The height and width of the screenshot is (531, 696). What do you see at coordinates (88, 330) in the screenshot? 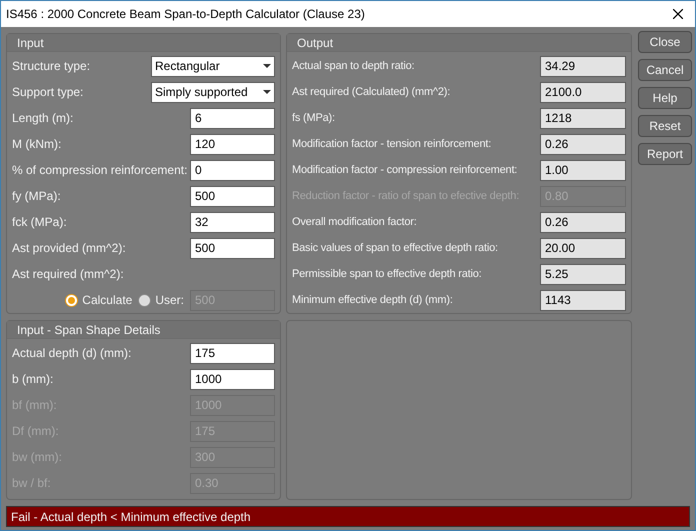
I see `panel-title: Input - Span Shape Details` at bounding box center [88, 330].